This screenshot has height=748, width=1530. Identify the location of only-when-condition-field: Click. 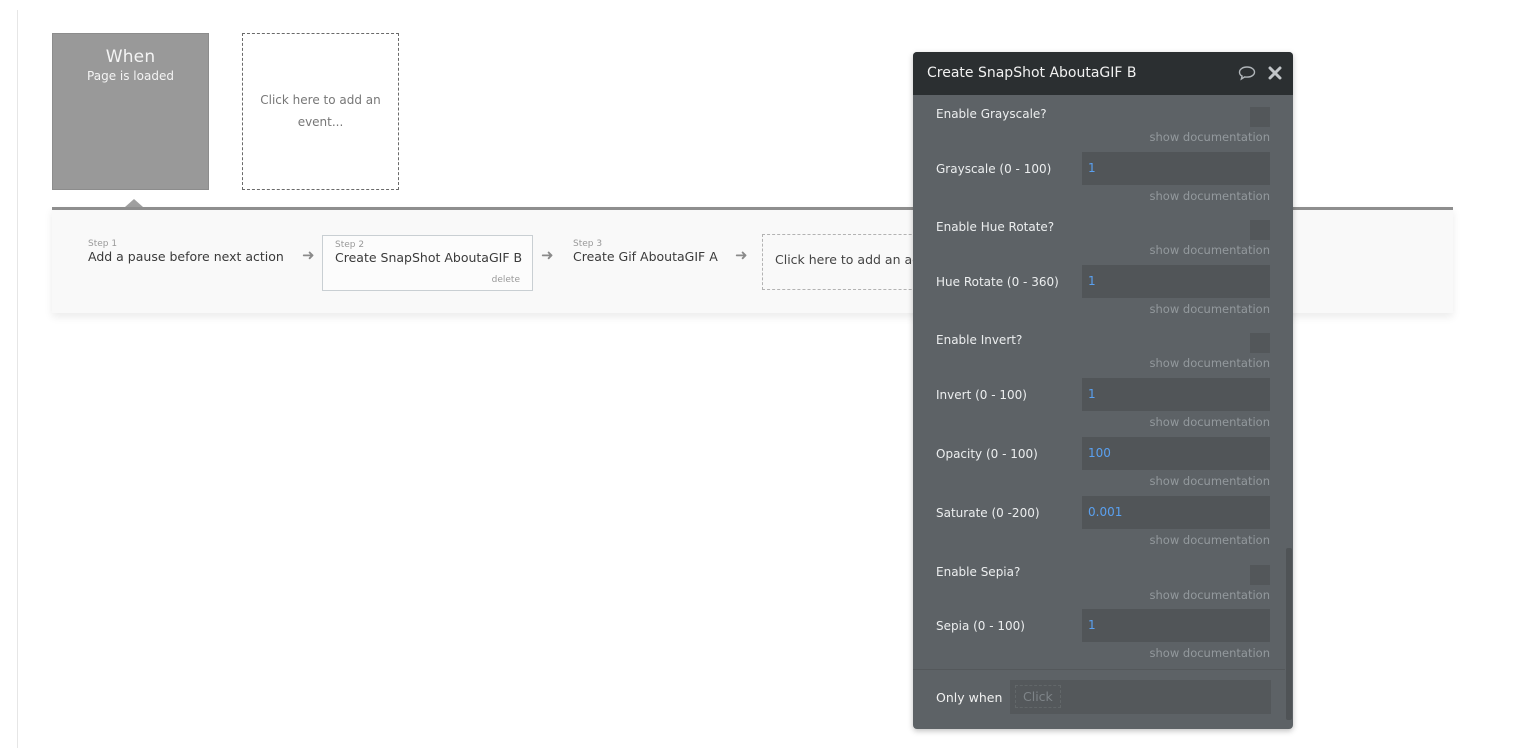
(1140, 697).